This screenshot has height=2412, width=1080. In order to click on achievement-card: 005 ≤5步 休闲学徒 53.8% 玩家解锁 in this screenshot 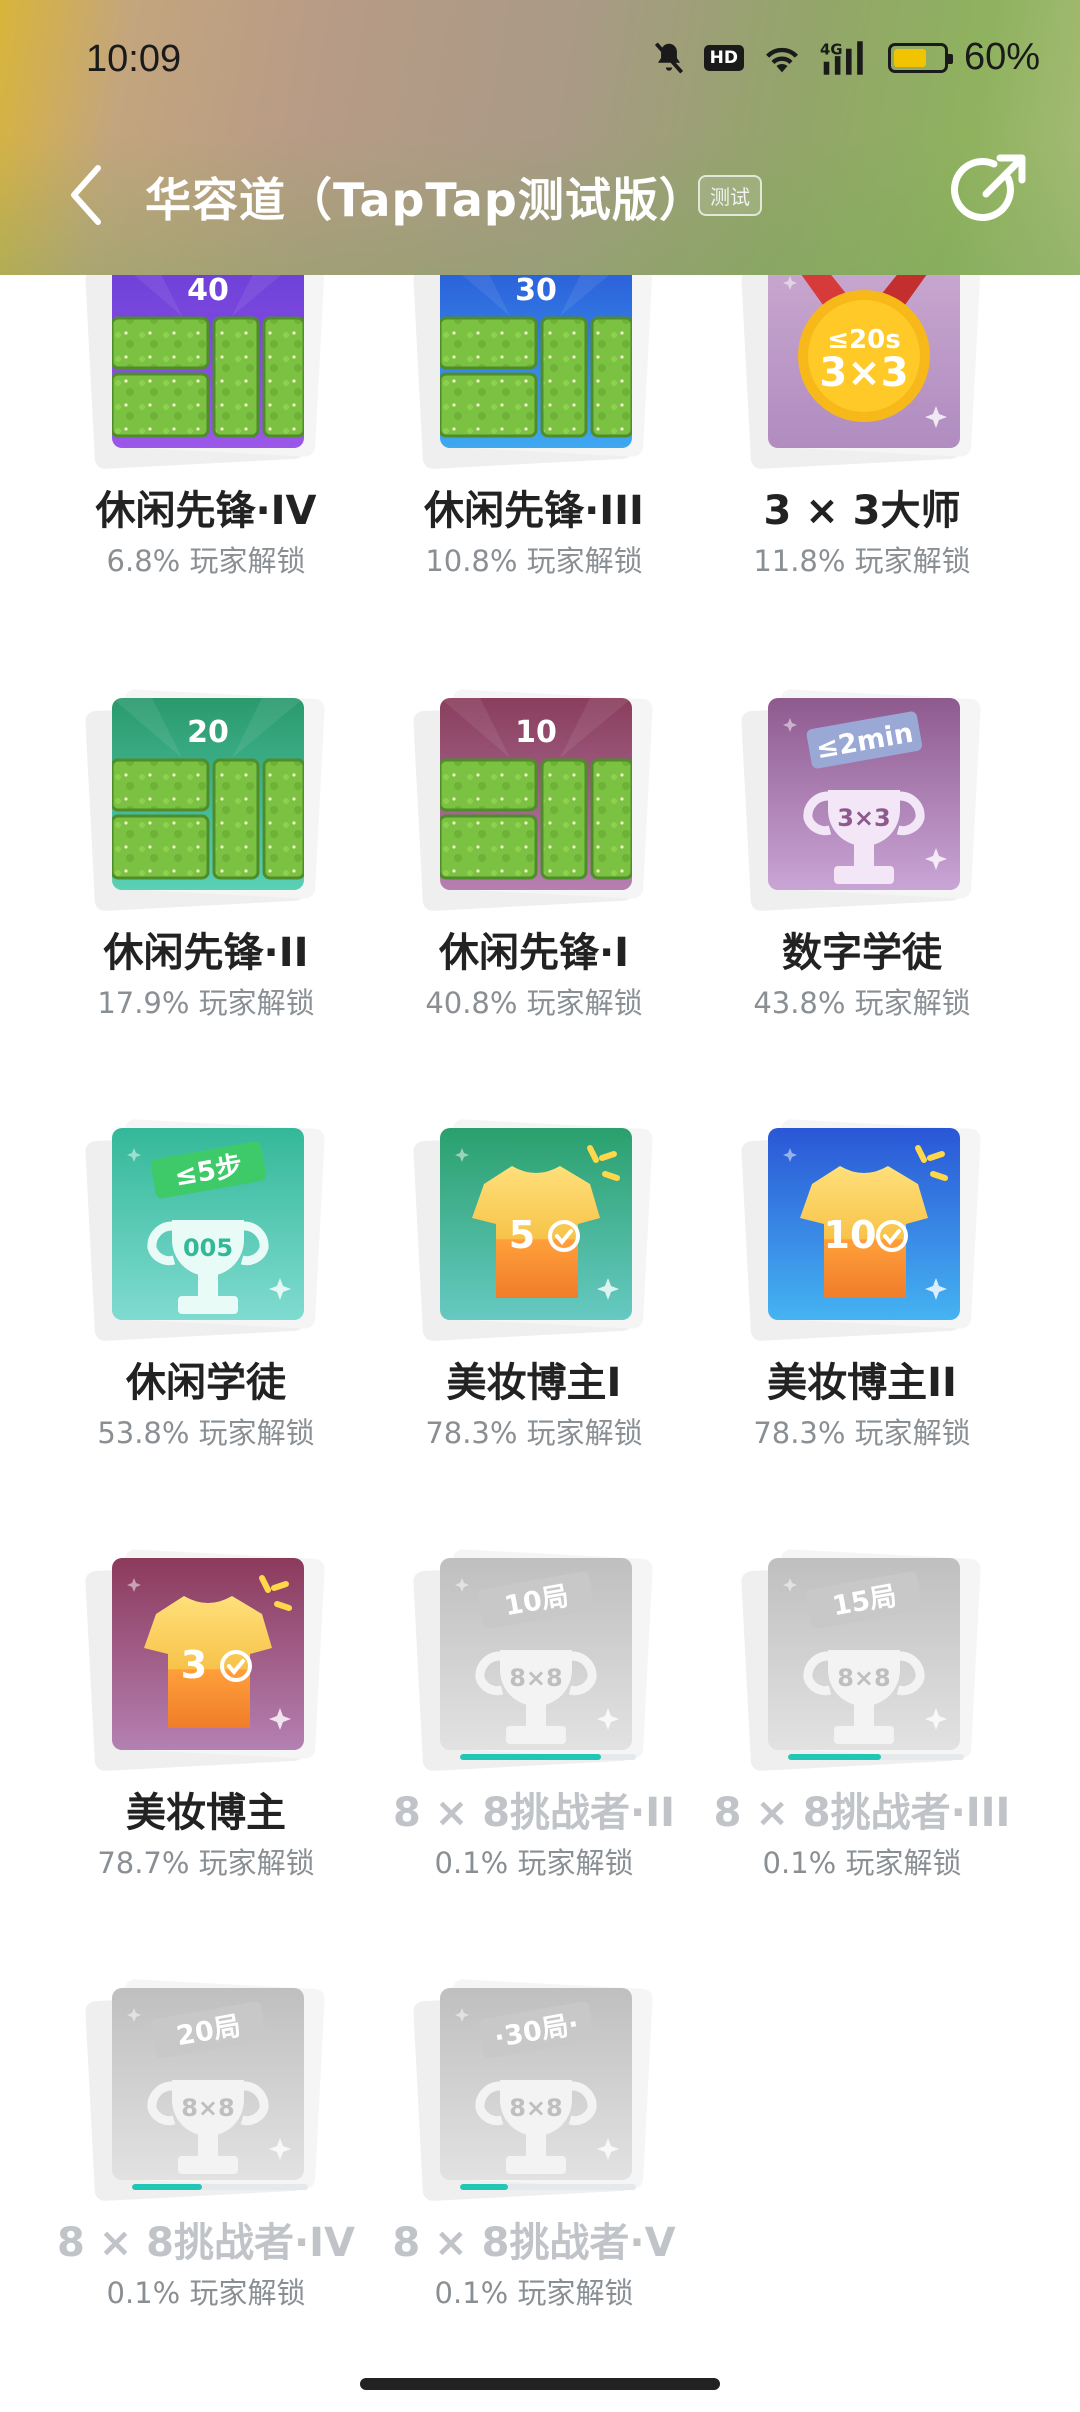, I will do `click(206, 1333)`.